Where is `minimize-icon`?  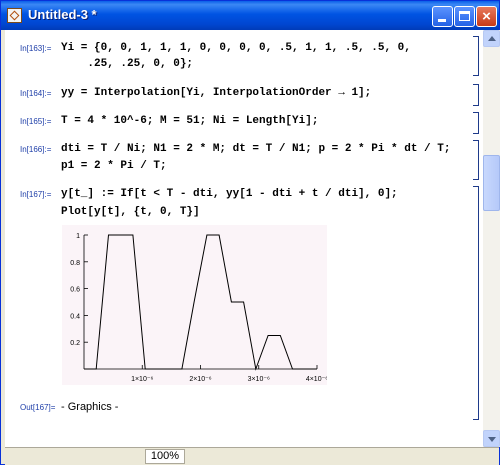 minimize-icon is located at coordinates (442, 20).